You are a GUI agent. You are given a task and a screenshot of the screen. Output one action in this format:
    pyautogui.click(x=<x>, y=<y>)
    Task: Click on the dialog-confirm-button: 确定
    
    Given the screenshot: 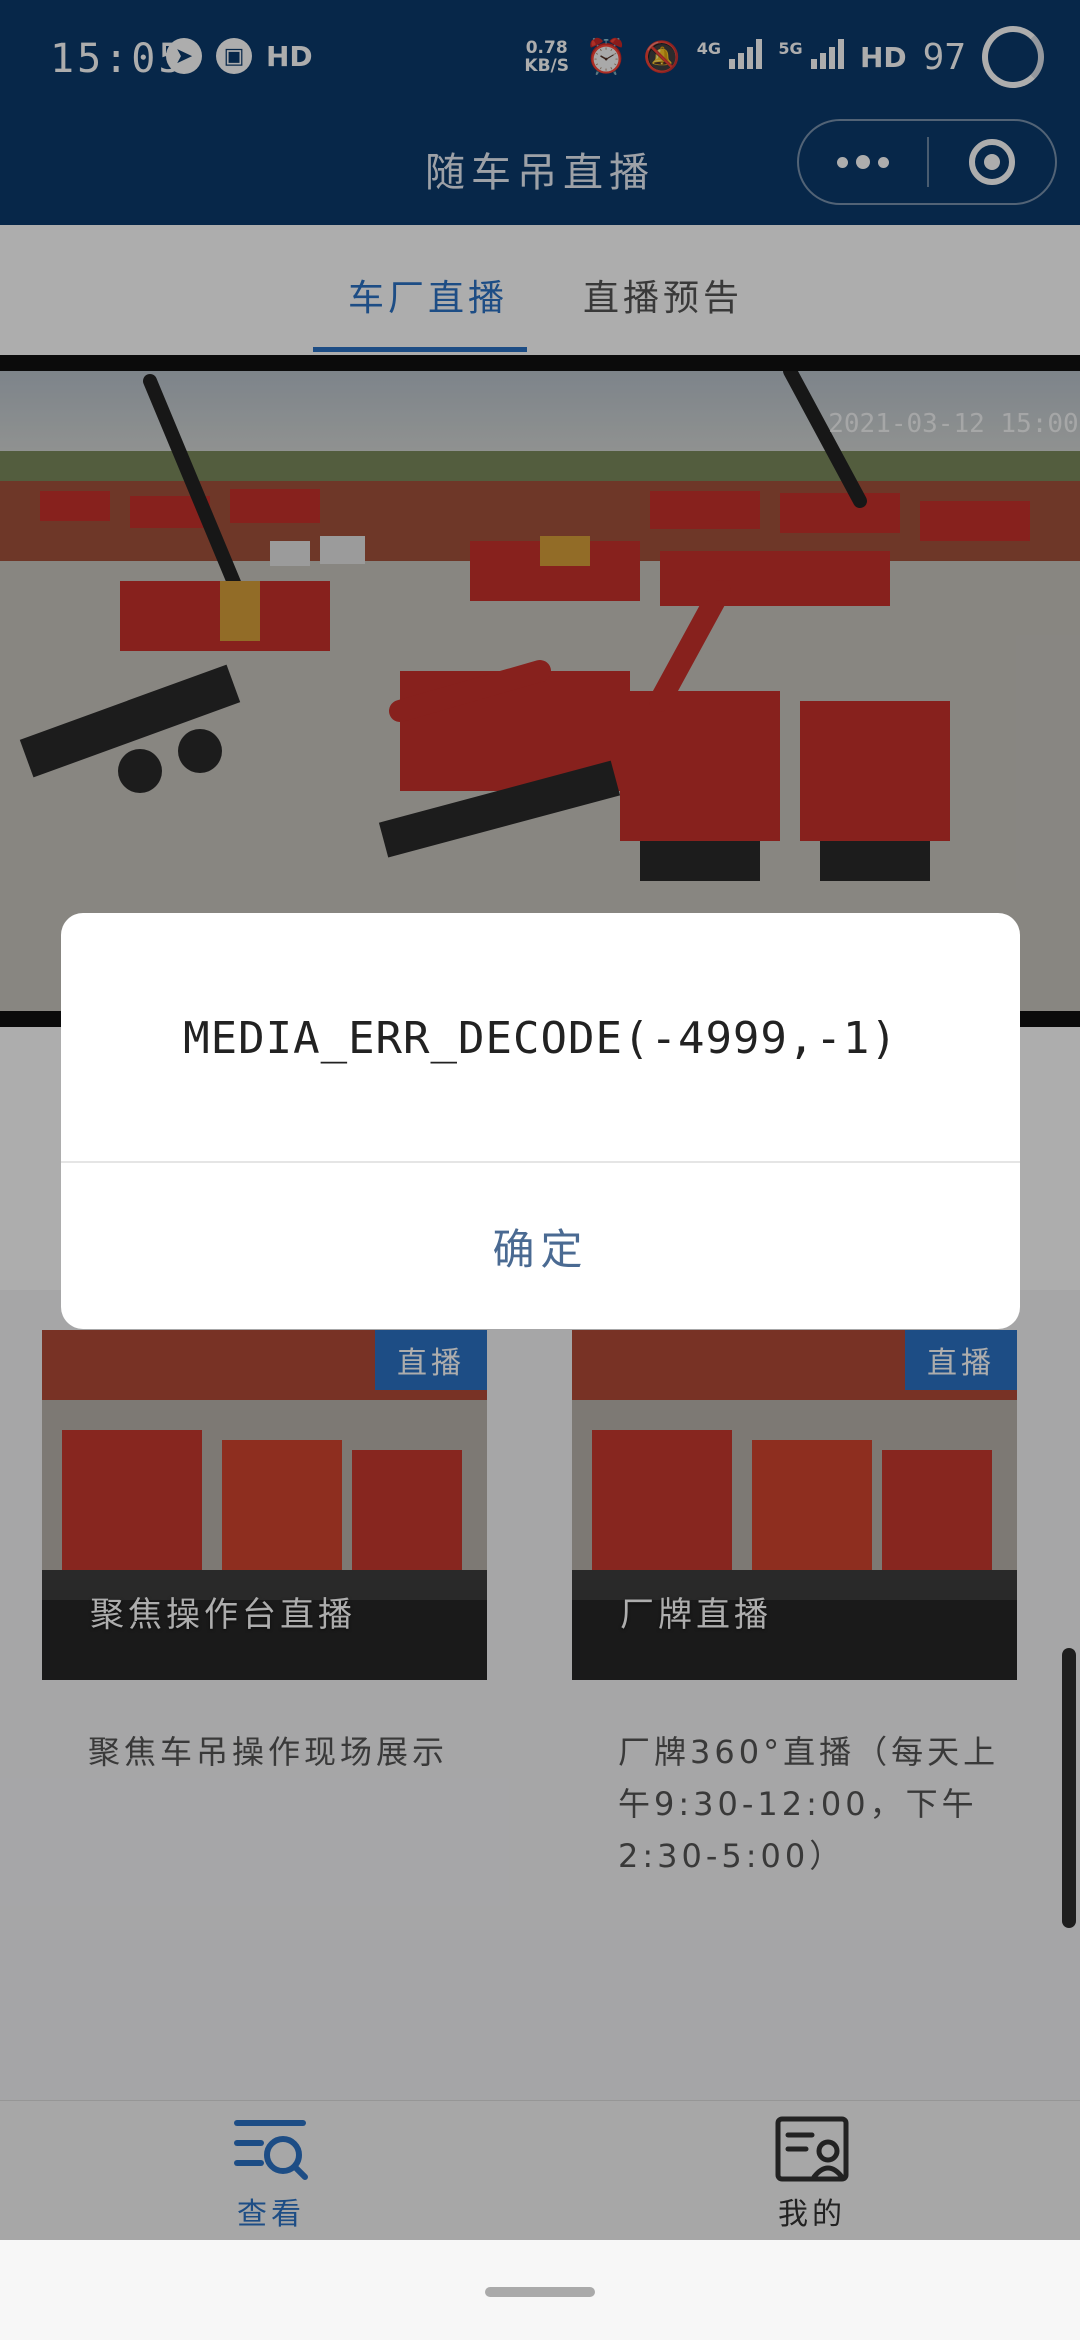 What is the action you would take?
    pyautogui.click(x=540, y=1246)
    